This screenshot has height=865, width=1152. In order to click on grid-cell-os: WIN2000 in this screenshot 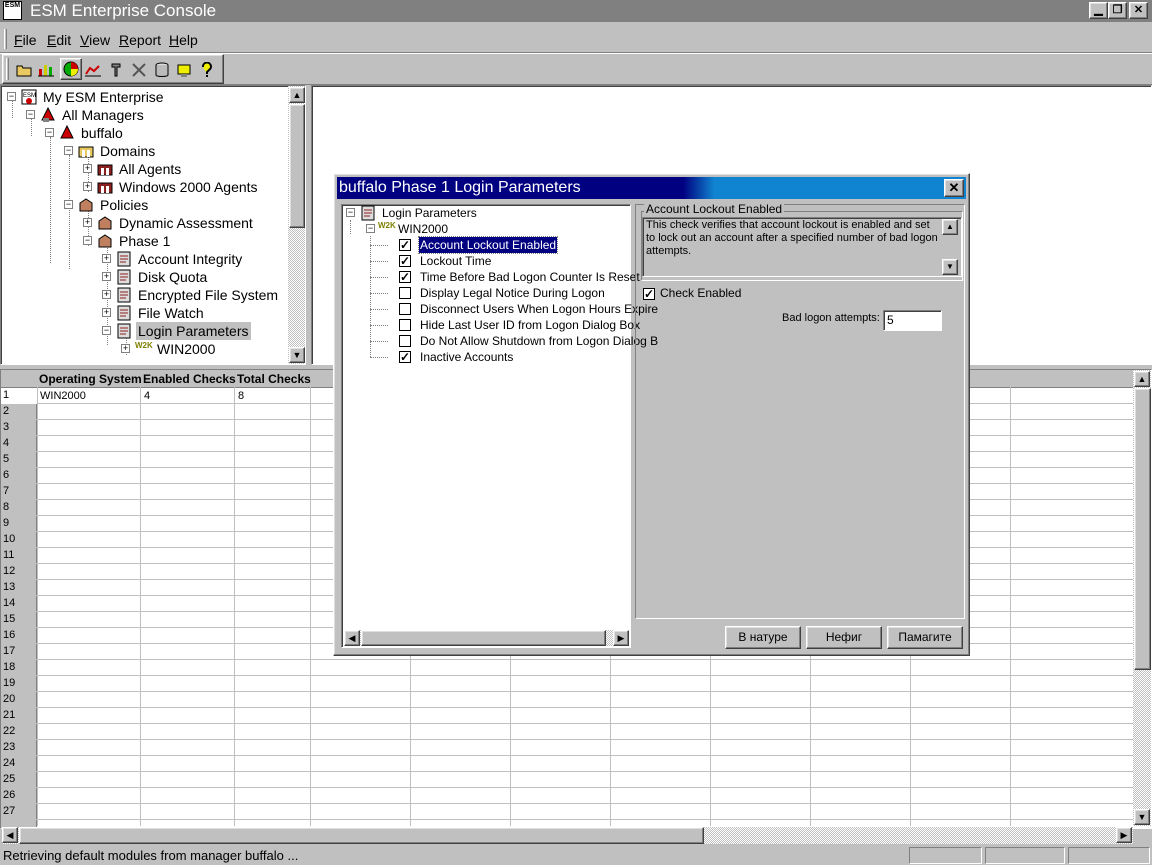, I will do `click(62, 396)`.